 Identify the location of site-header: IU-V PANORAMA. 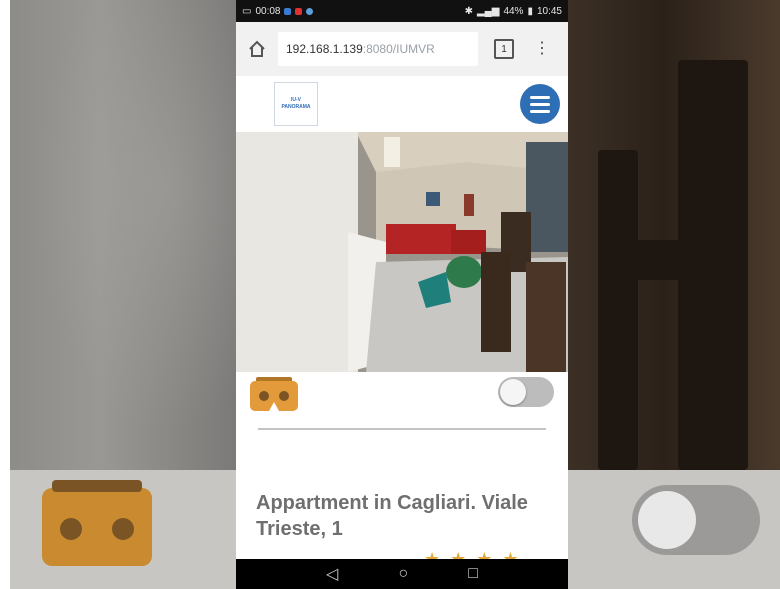
(402, 104).